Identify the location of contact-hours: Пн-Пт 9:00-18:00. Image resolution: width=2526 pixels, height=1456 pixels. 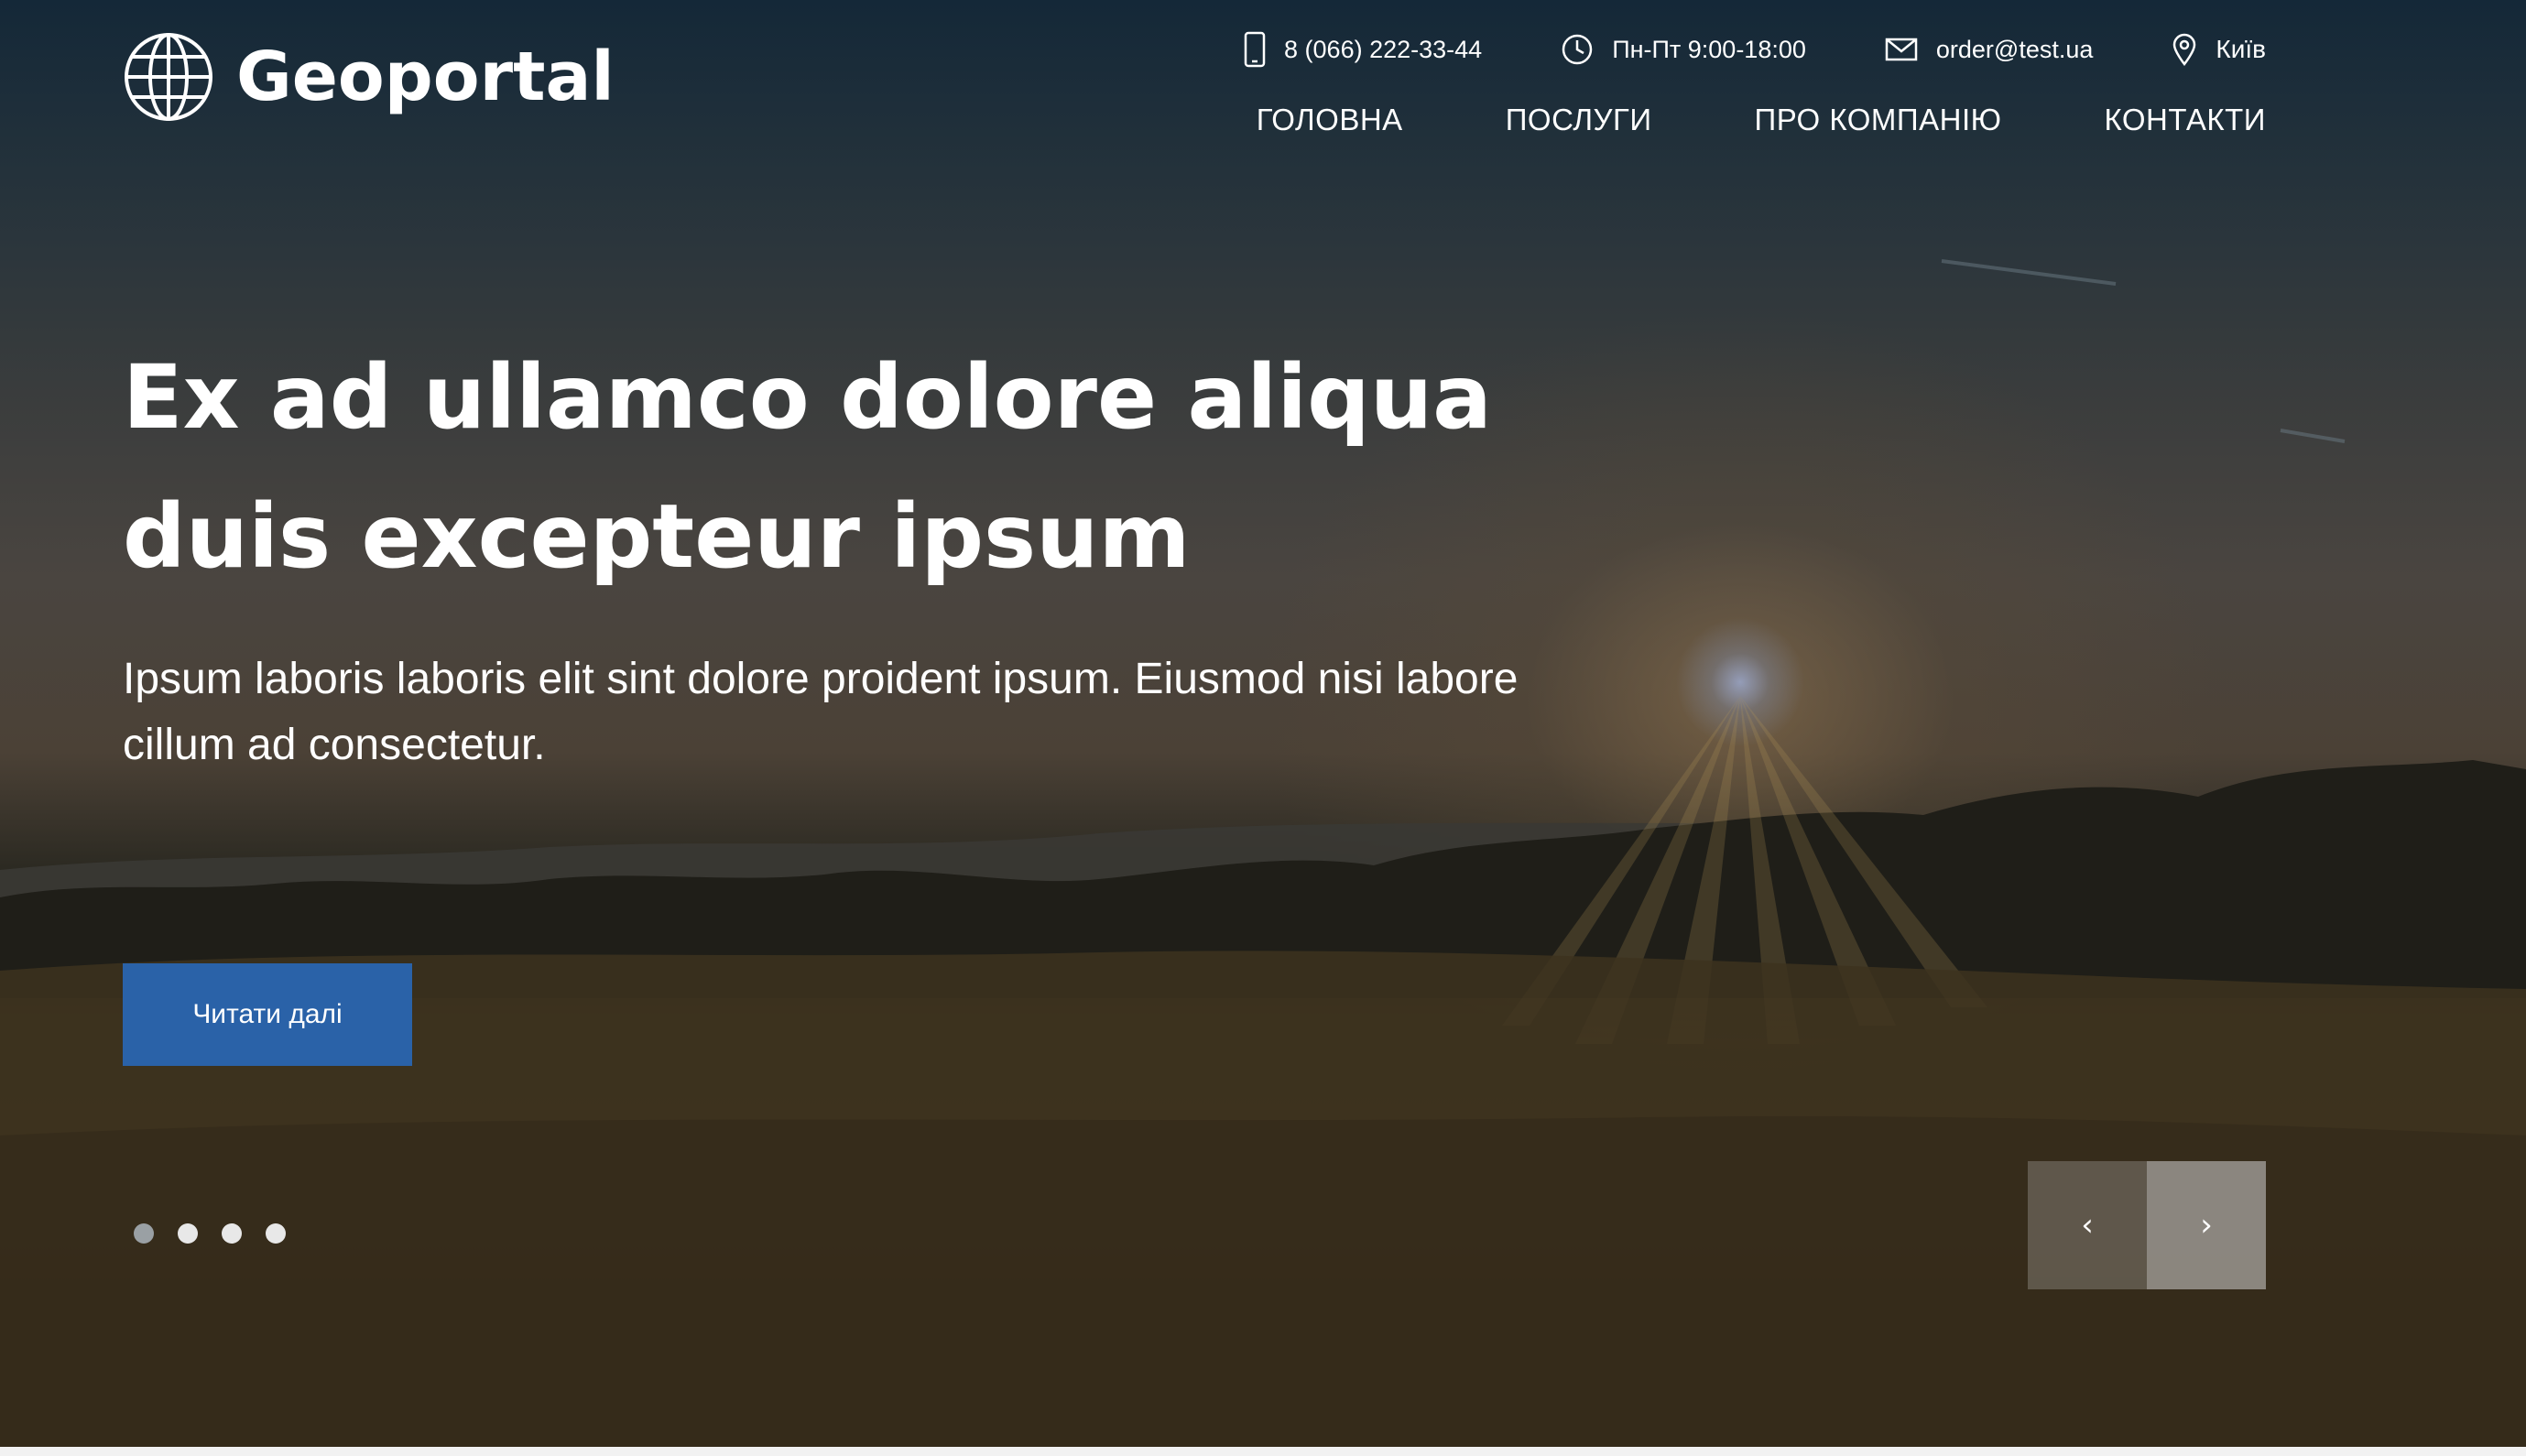
(1683, 49).